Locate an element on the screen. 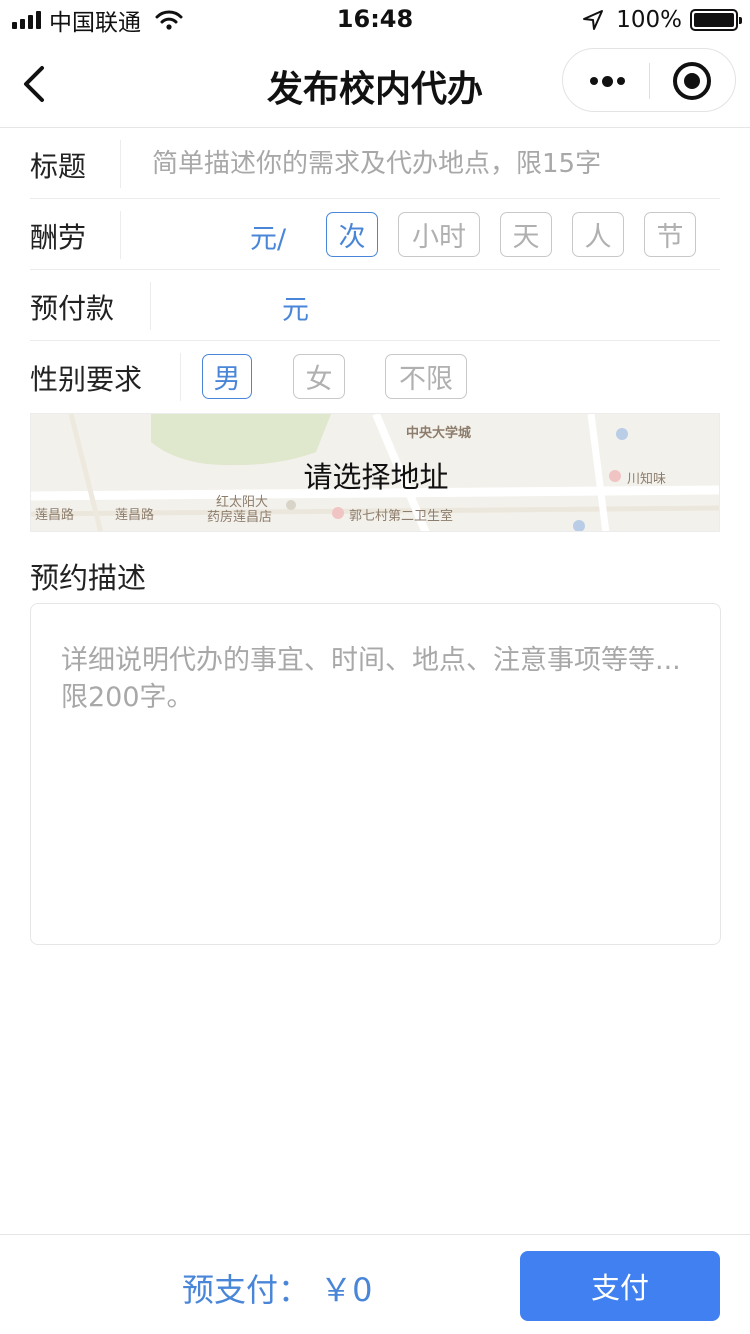 This screenshot has height=1334, width=750. deposit-row: 预付款 元 is located at coordinates (375, 305).